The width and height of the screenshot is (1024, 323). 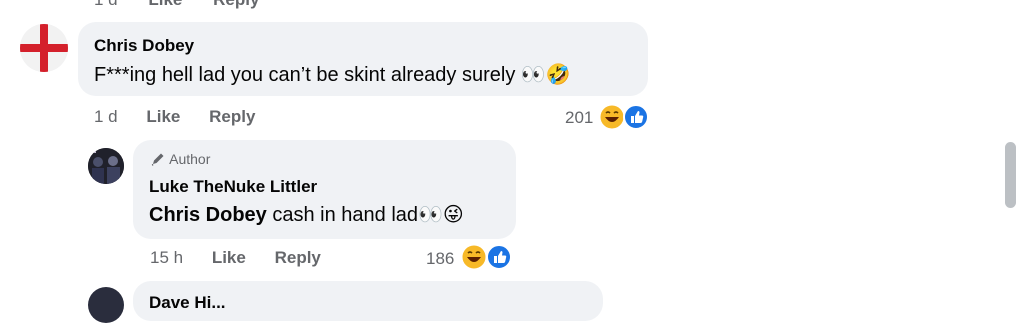 I want to click on scrollbar-thumb, so click(x=1010, y=175).